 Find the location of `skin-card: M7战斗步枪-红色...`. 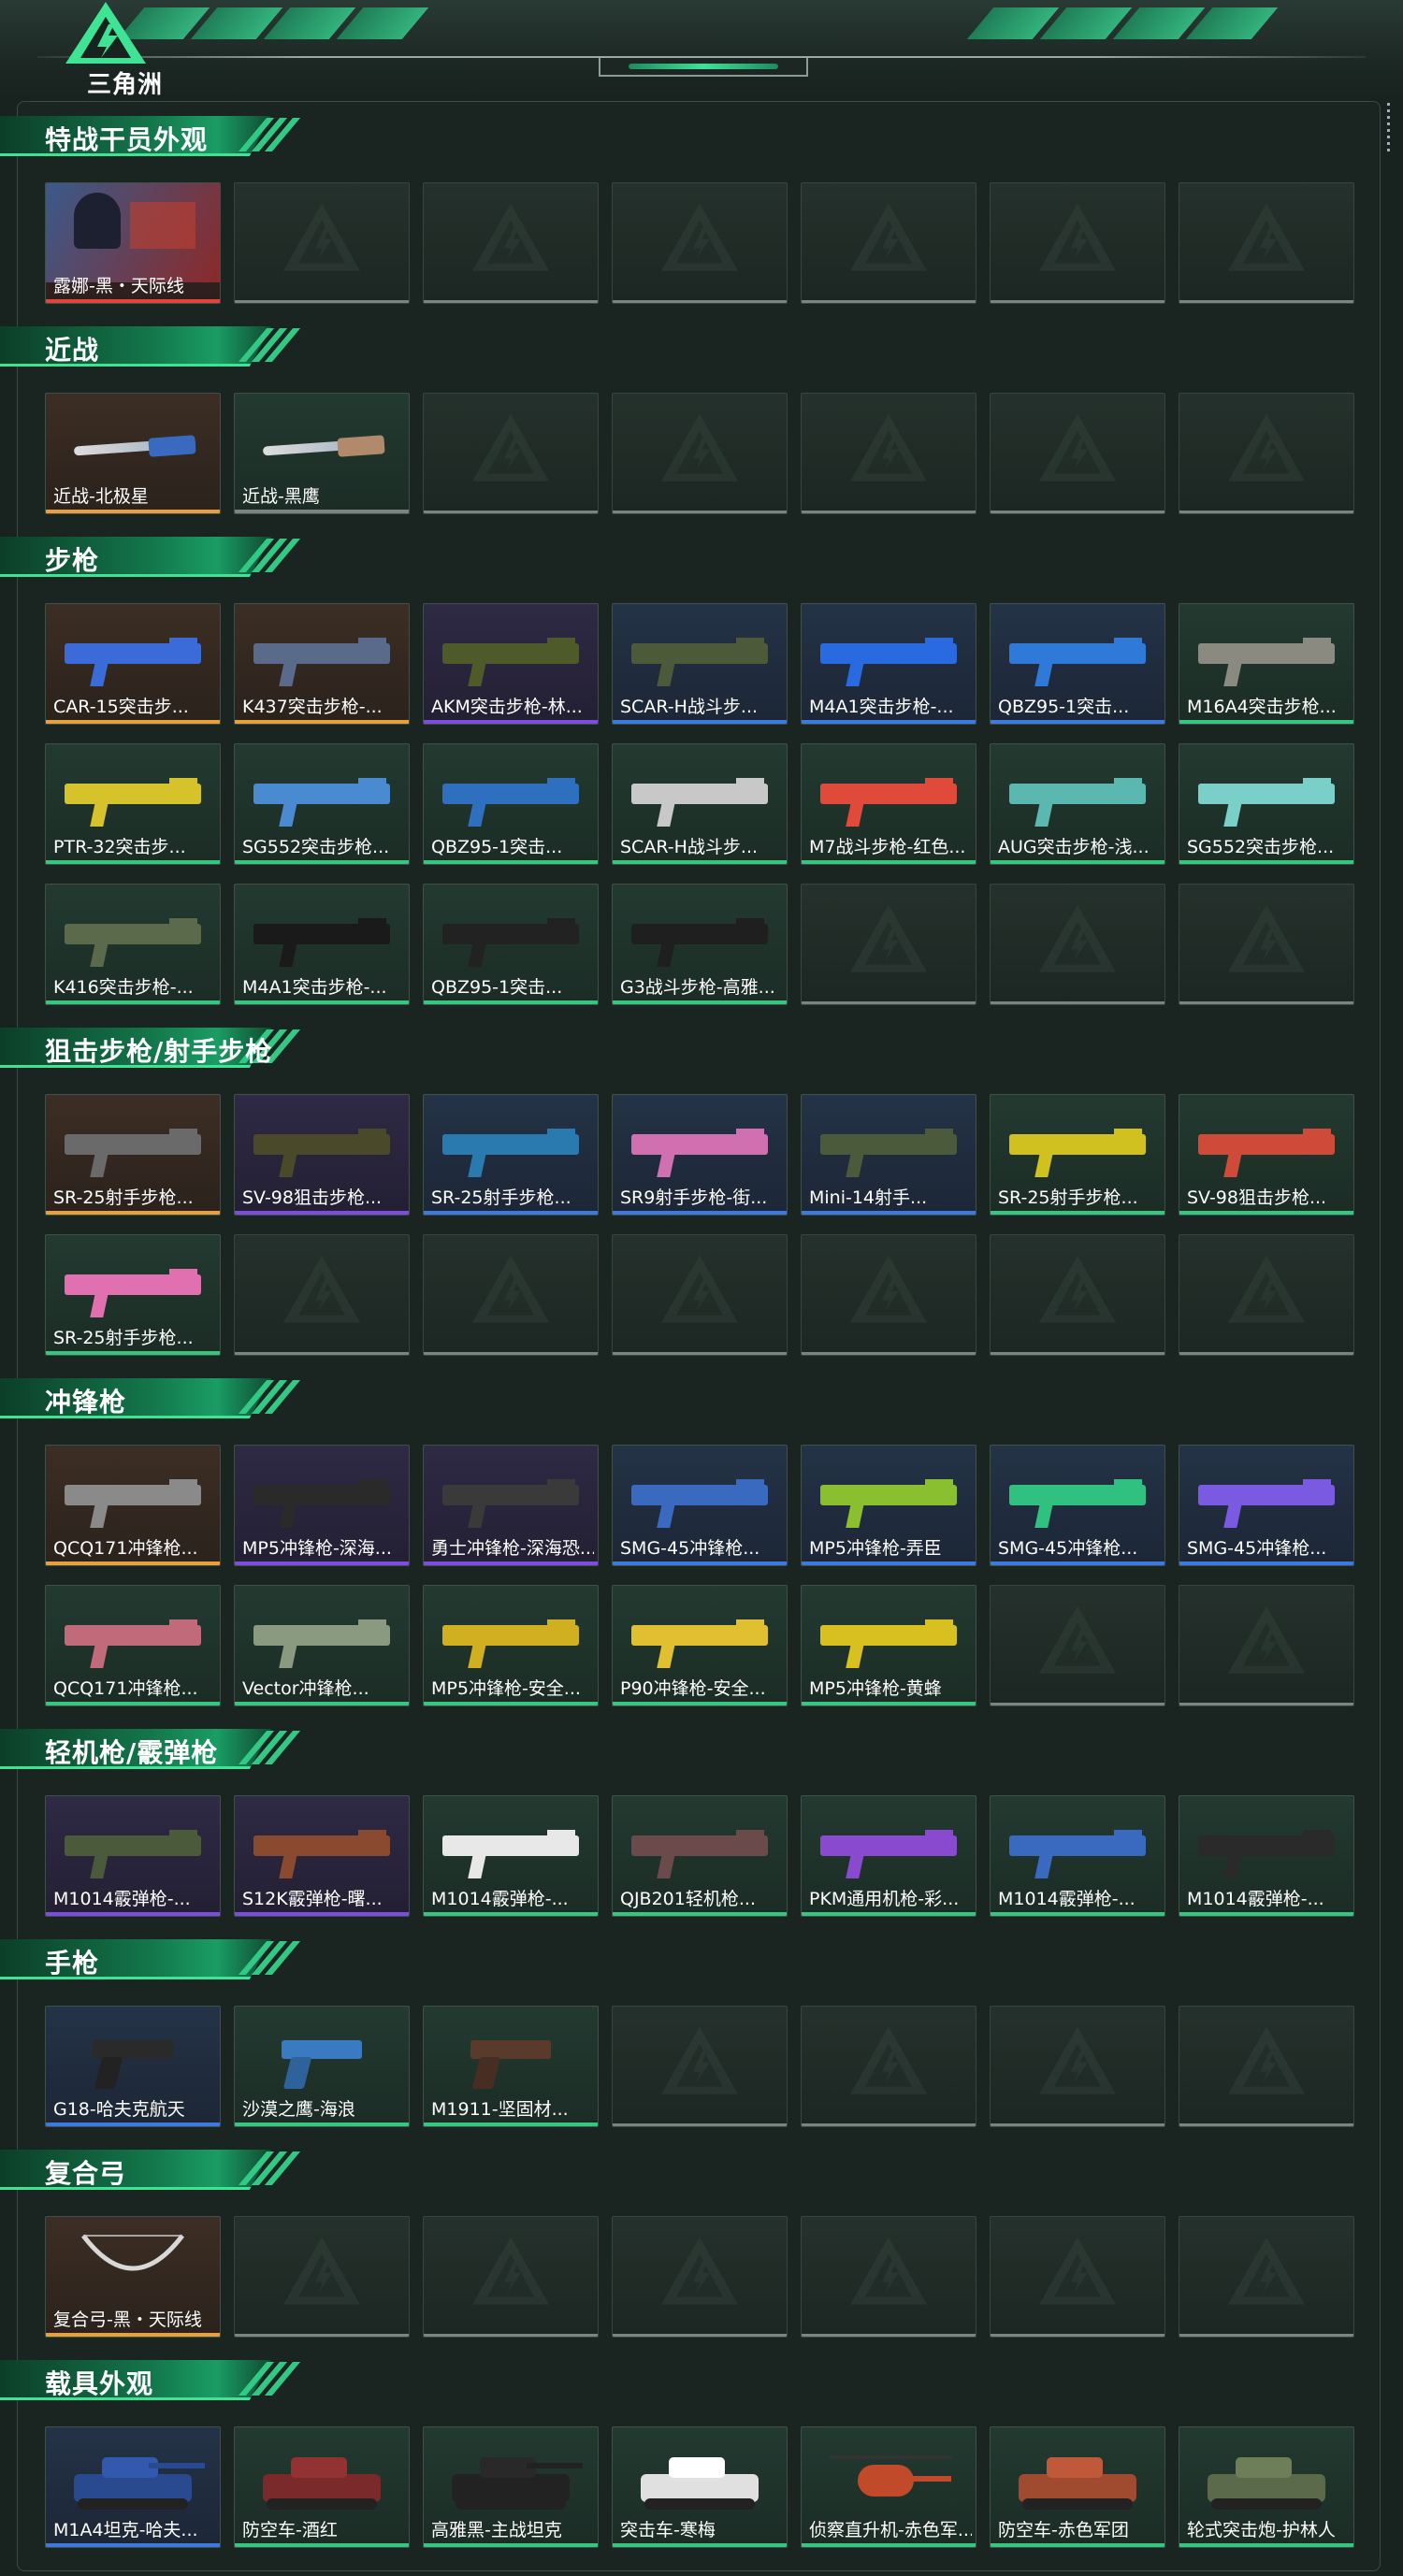

skin-card: M7战斗步枪-红色... is located at coordinates (888, 804).